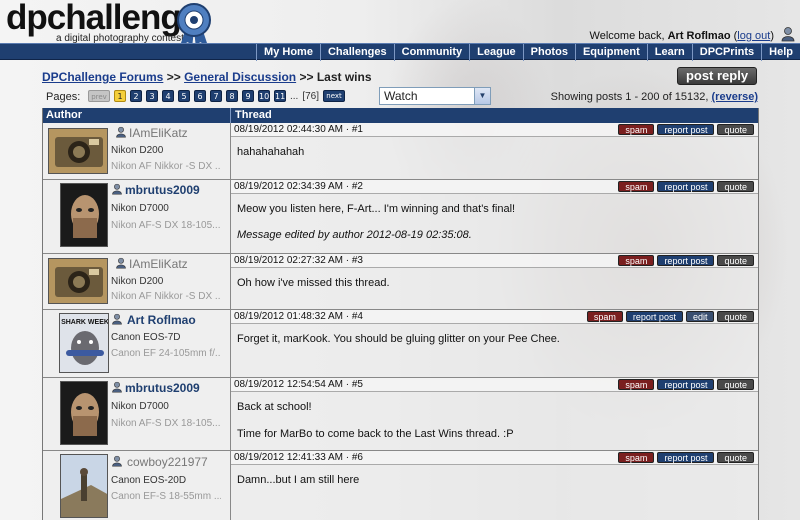 This screenshot has width=800, height=520. I want to click on page-1: 1, so click(120, 96).